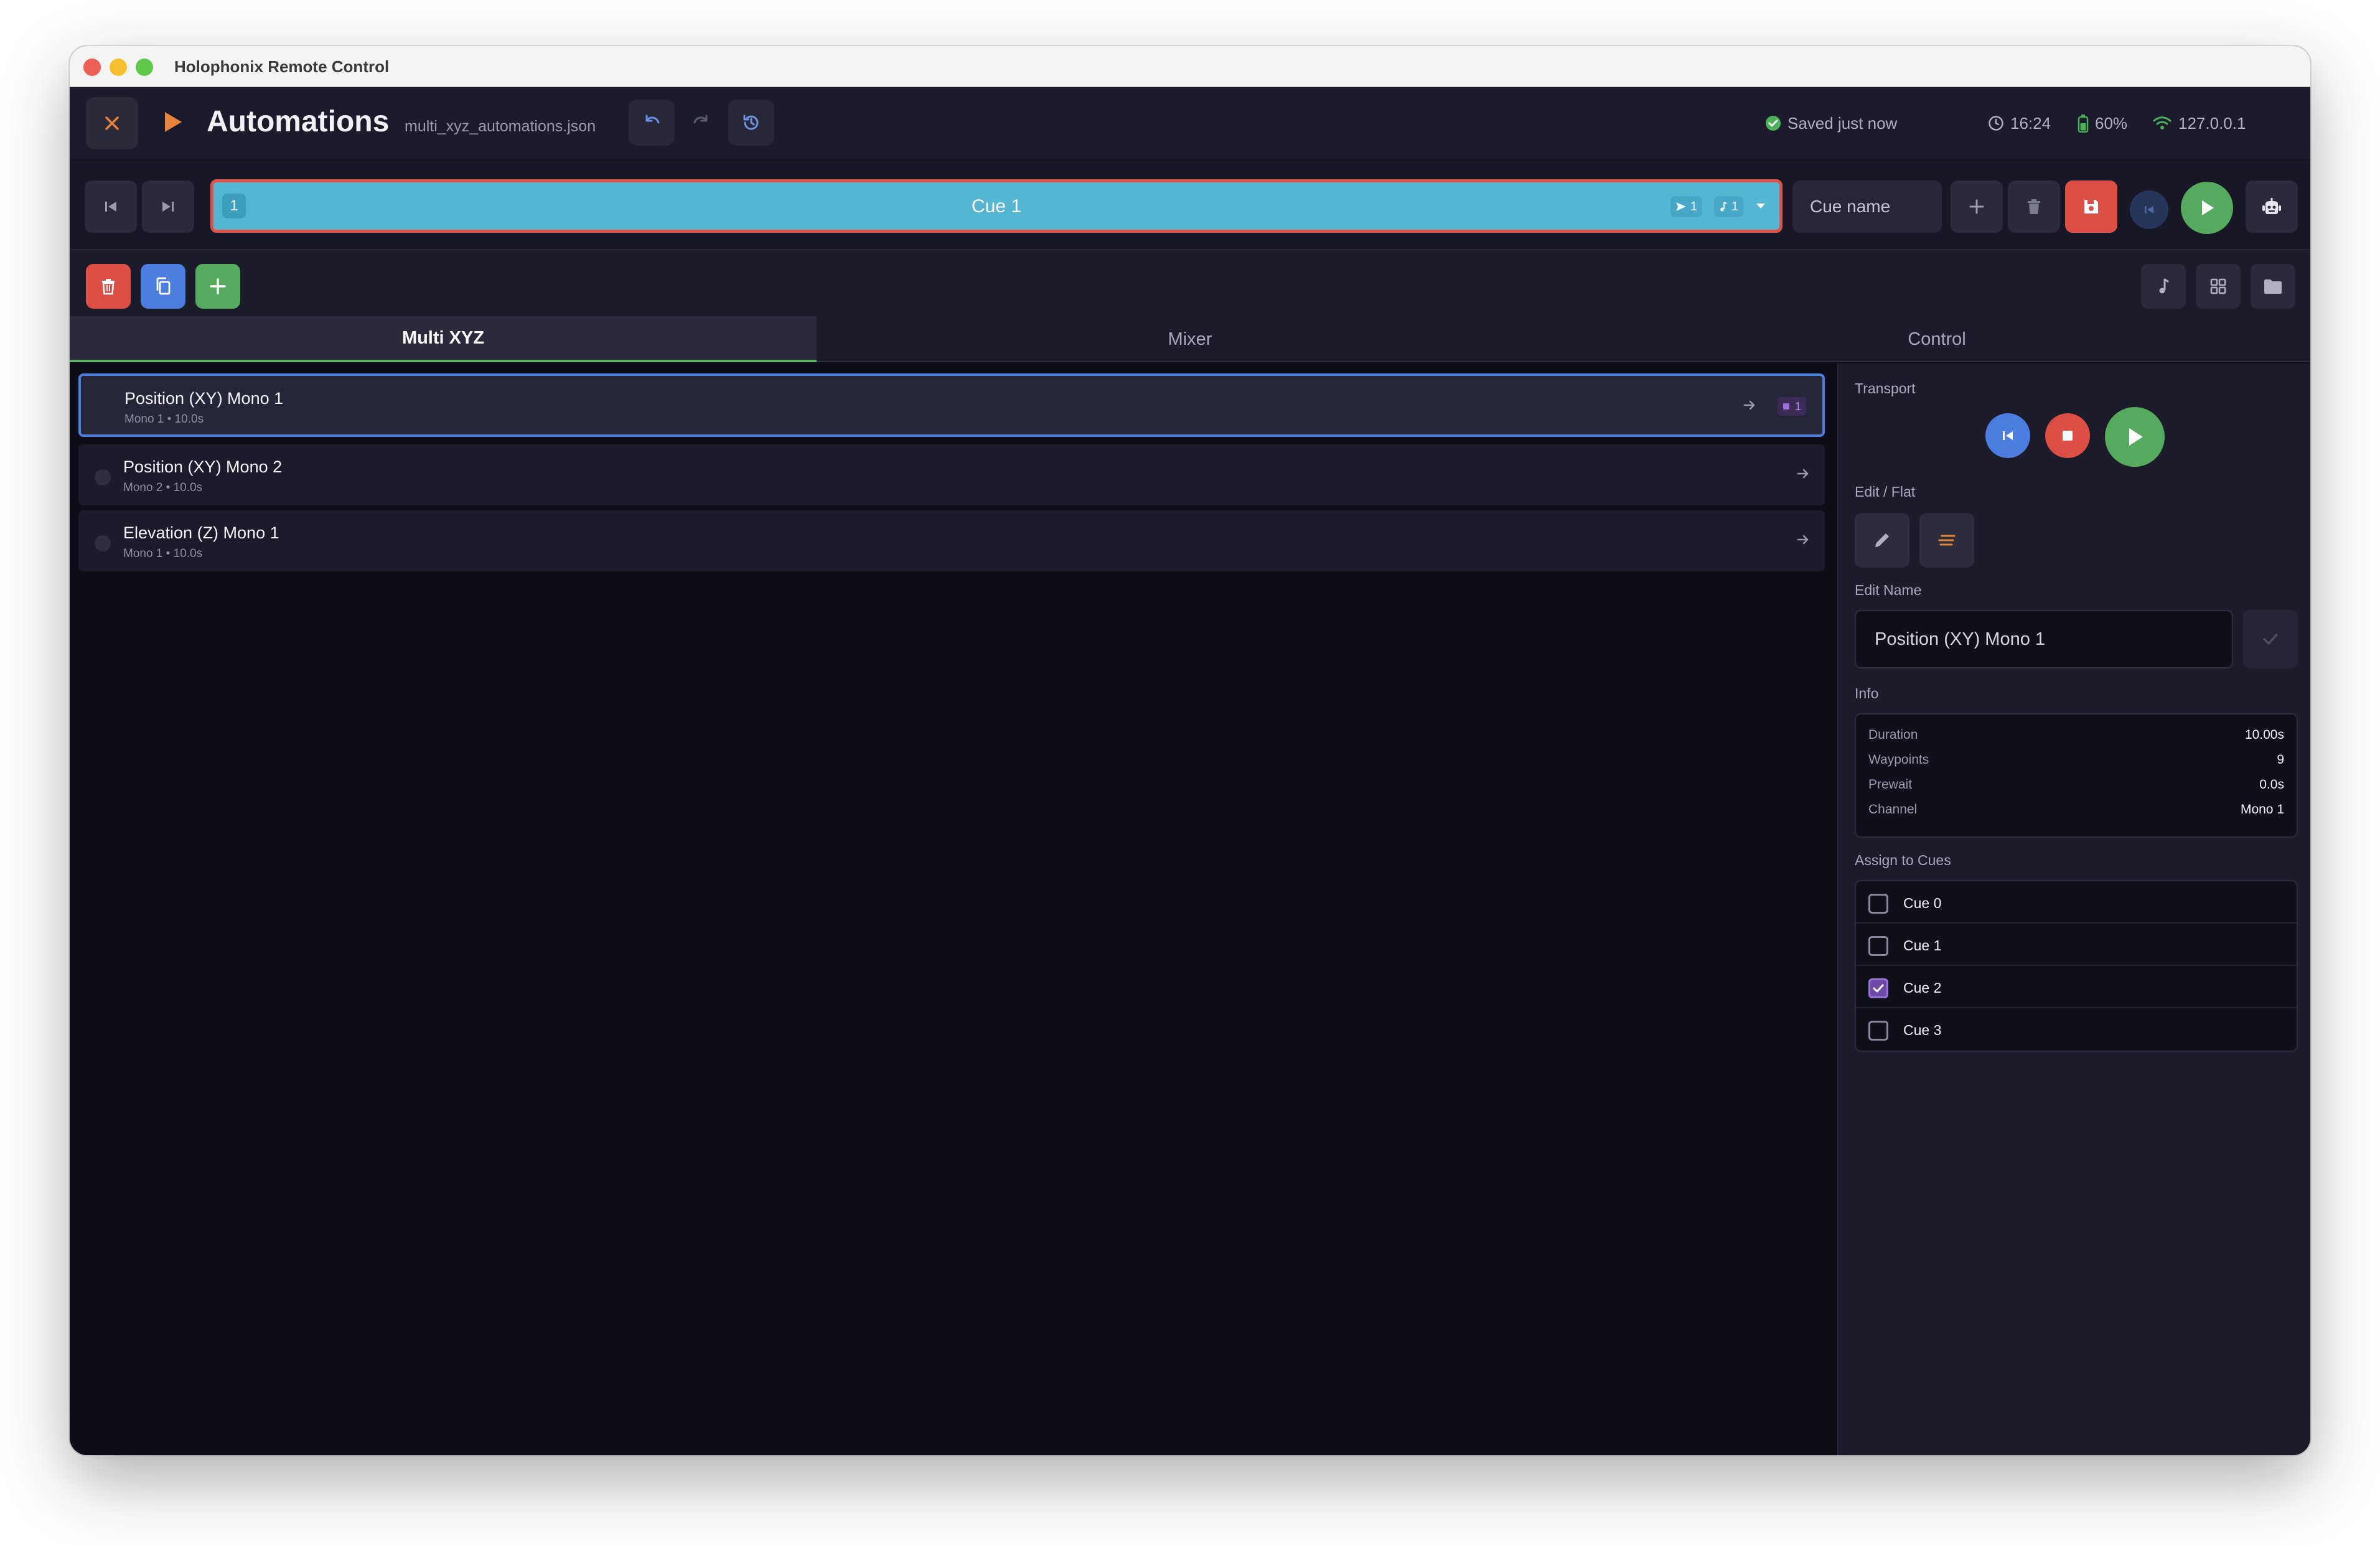  I want to click on copy-icon, so click(163, 286).